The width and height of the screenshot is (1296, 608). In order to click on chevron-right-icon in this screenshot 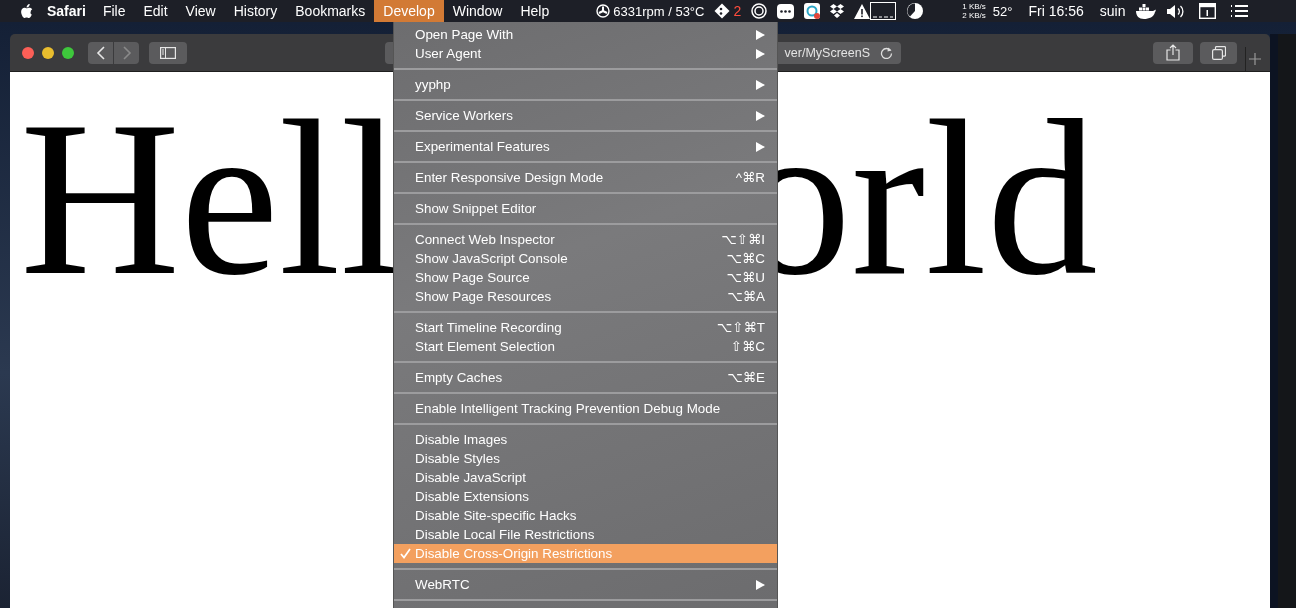, I will do `click(126, 52)`.